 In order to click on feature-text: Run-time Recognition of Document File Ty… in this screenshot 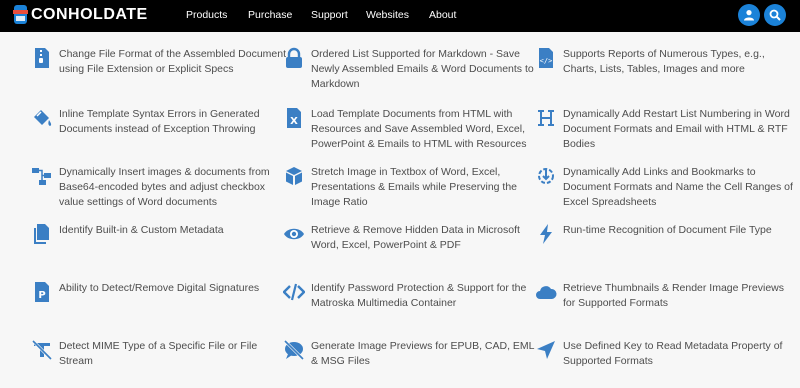, I will do `click(667, 230)`.